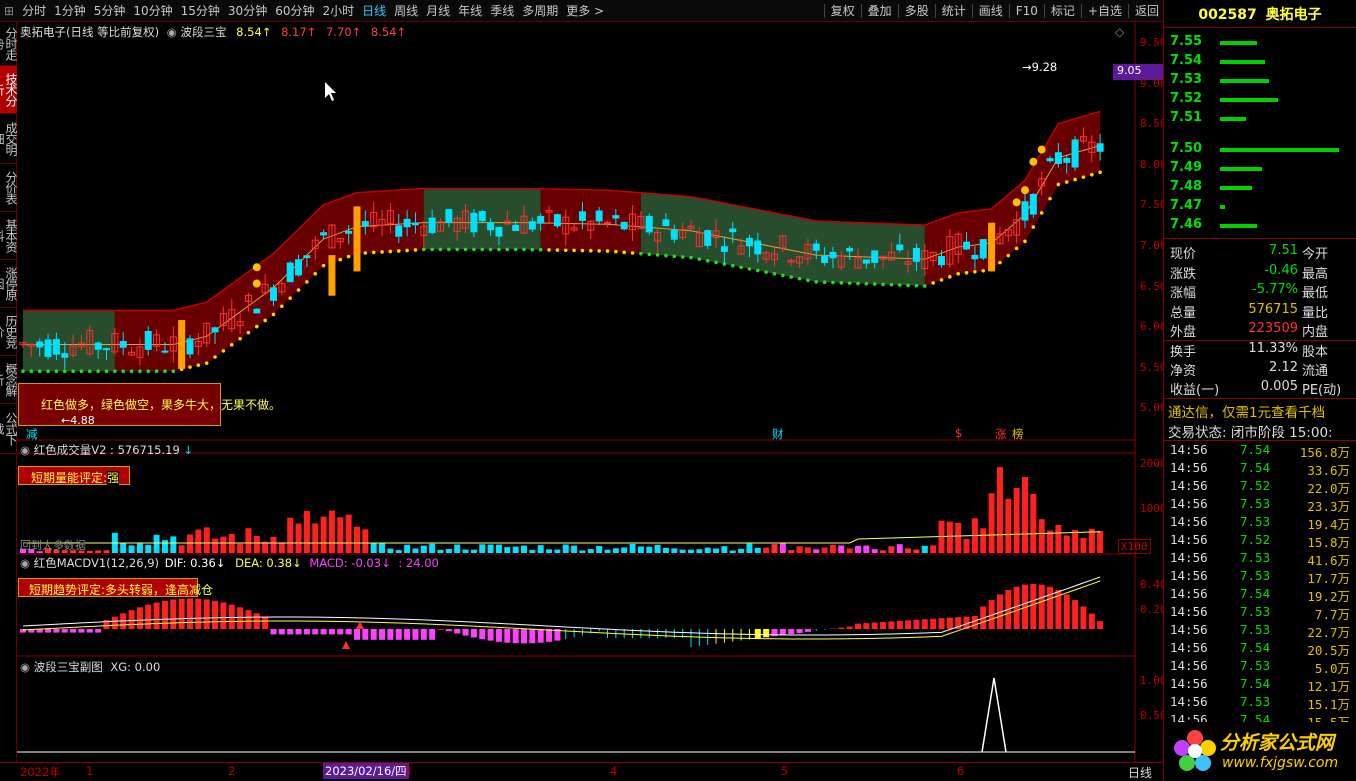 The width and height of the screenshot is (1356, 781). What do you see at coordinates (9, 188) in the screenshot?
I see `left-tab-3: 分价表` at bounding box center [9, 188].